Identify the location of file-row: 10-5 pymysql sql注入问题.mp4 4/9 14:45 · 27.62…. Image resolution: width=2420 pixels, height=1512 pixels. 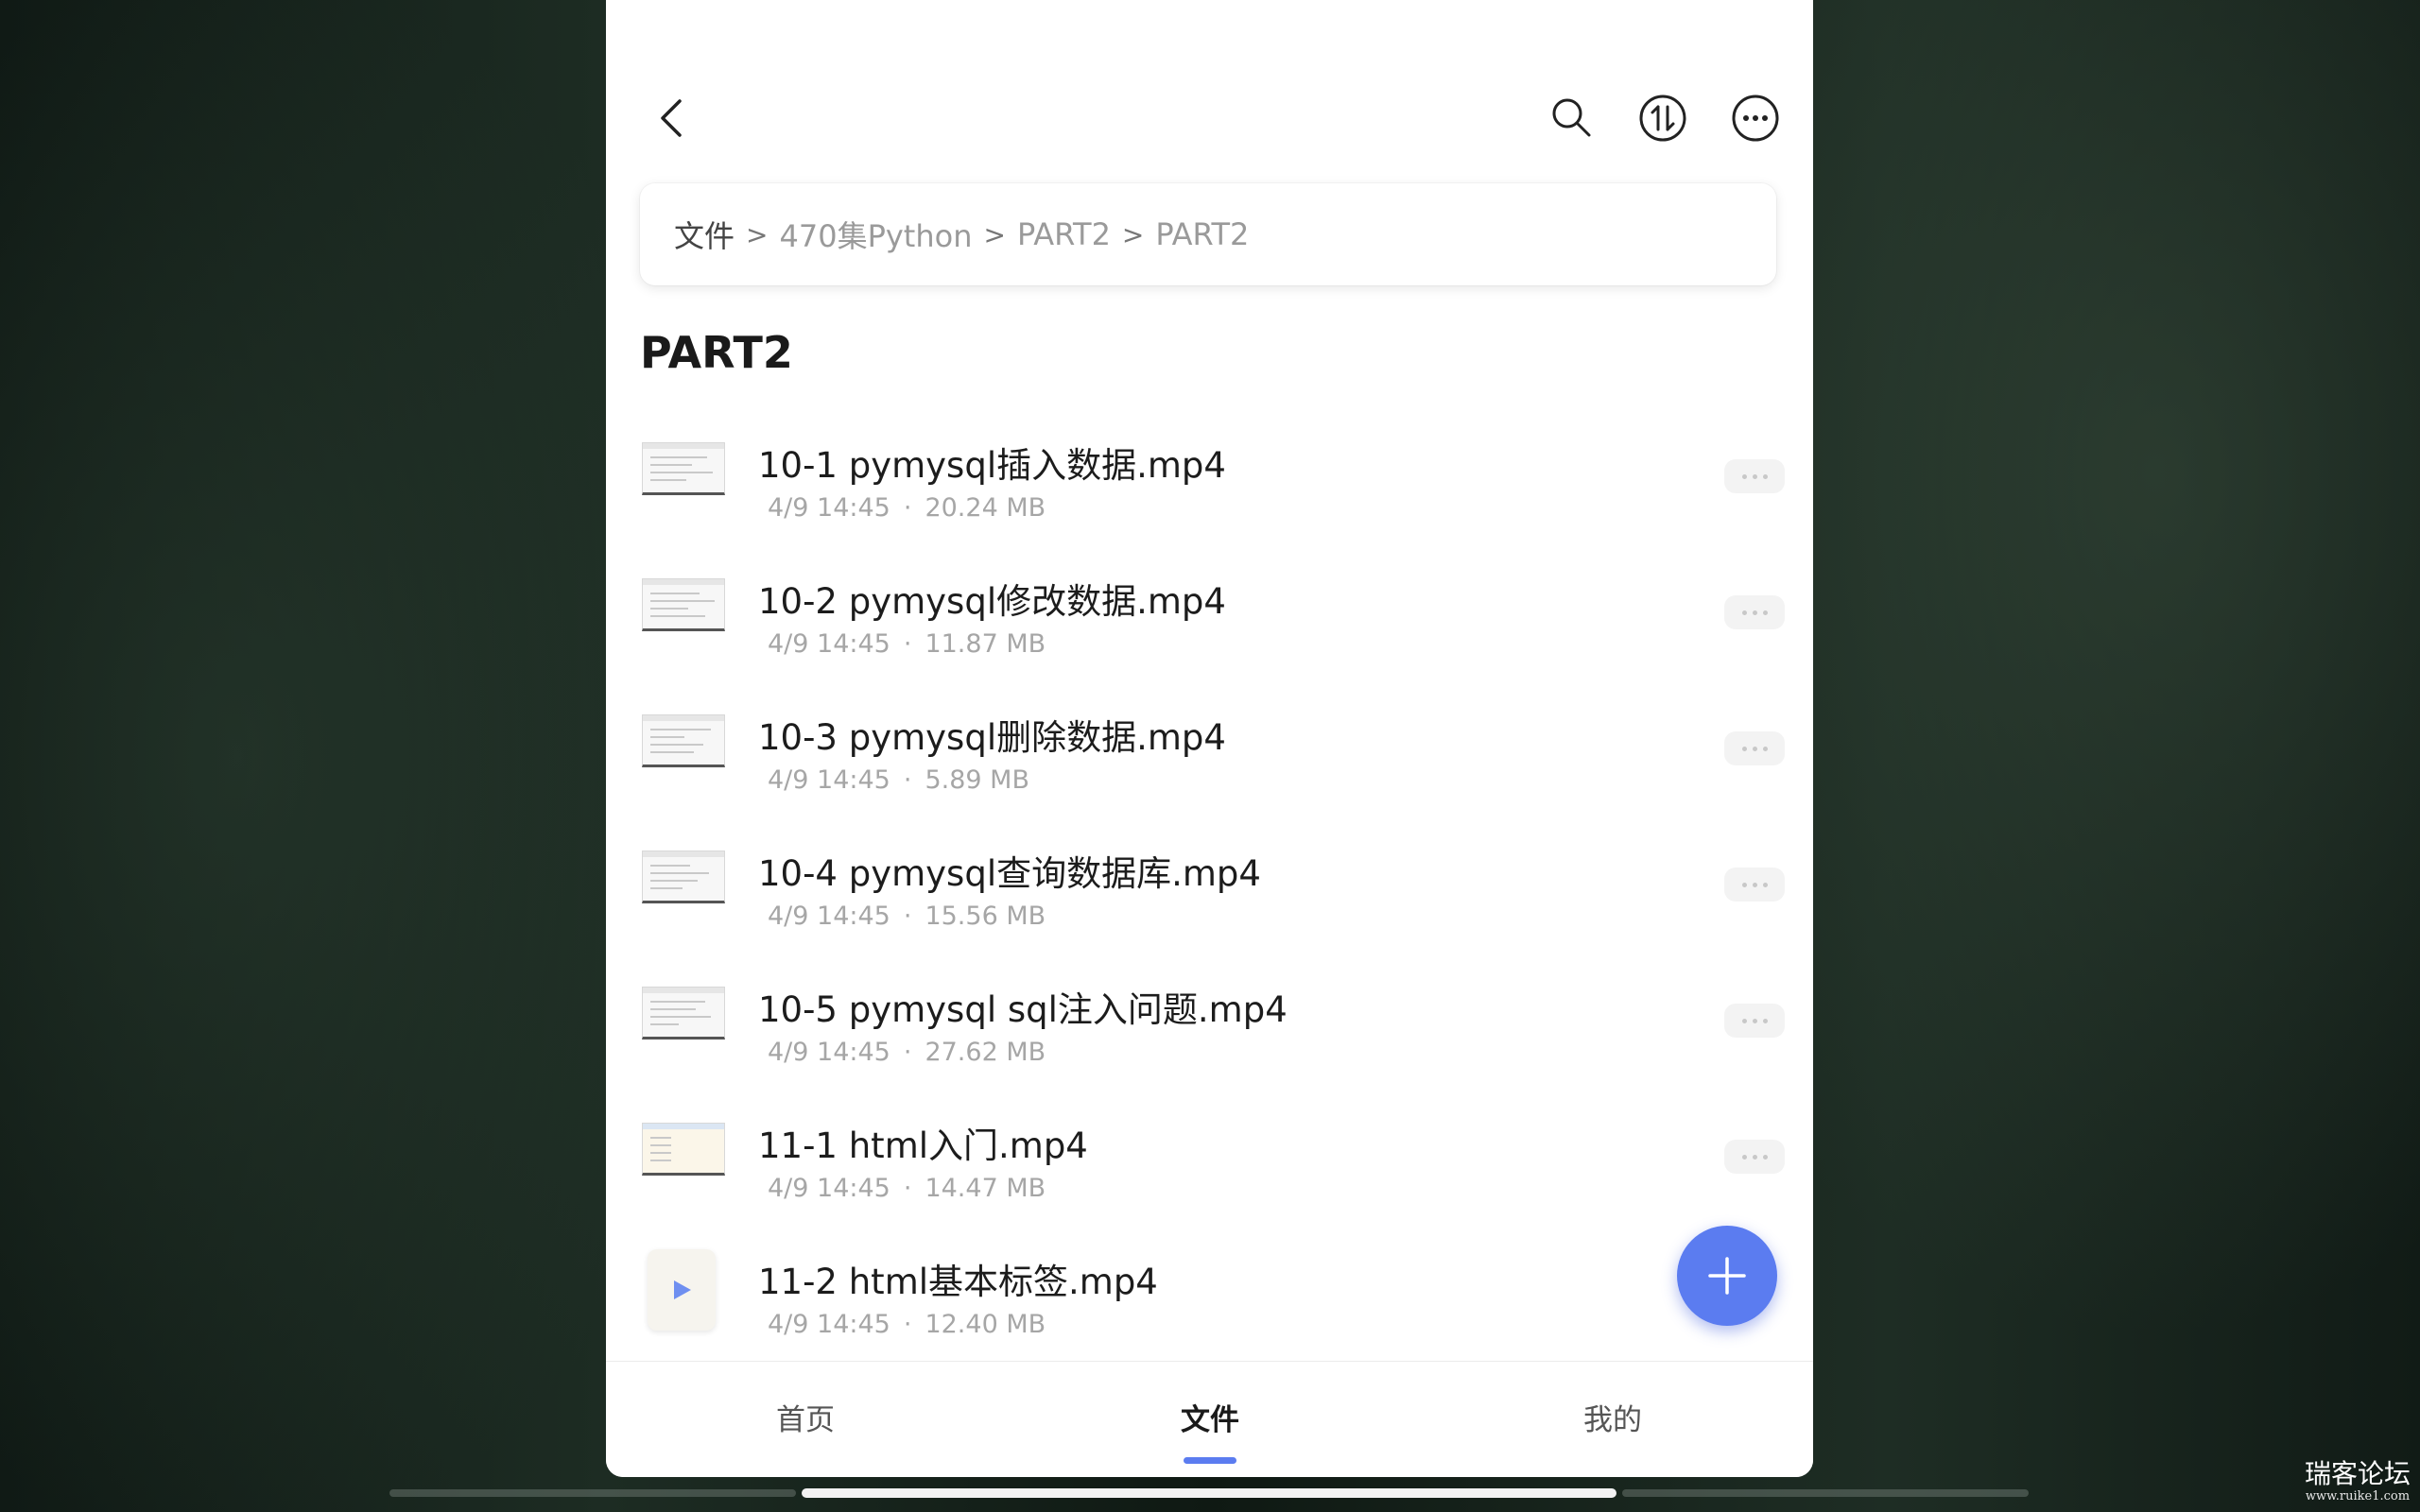
(1210, 1022).